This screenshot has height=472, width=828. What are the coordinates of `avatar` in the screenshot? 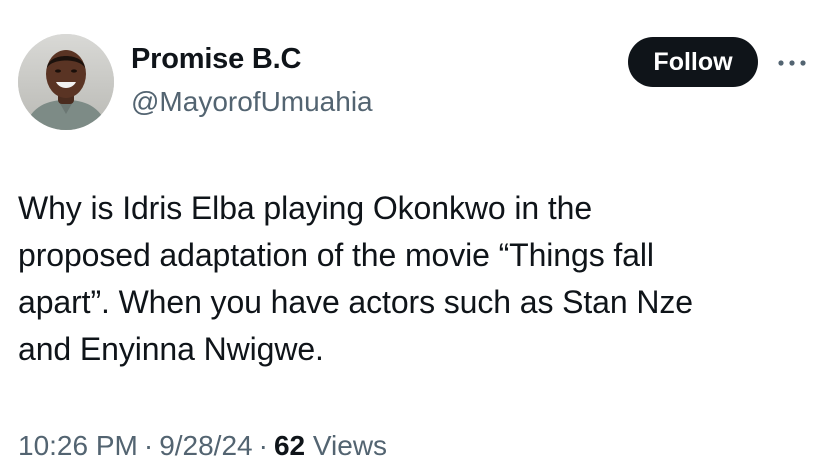 It's located at (66, 82).